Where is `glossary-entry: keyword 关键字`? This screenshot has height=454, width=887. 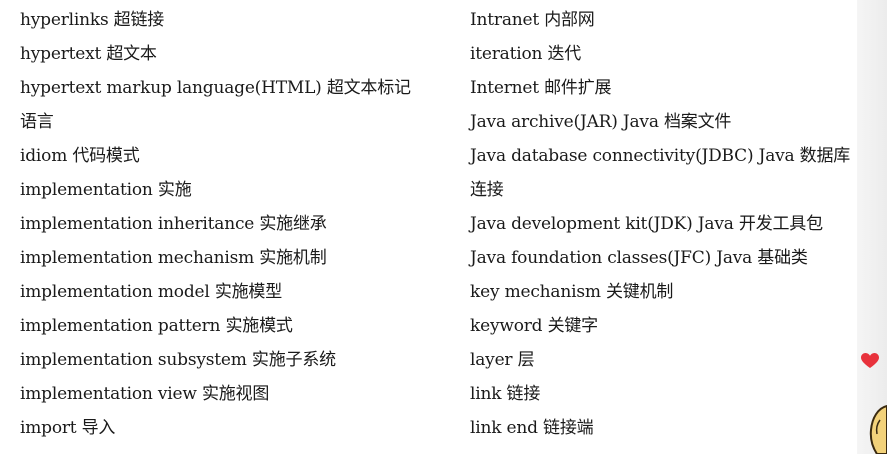
glossary-entry: keyword 关键字 is located at coordinates (534, 326).